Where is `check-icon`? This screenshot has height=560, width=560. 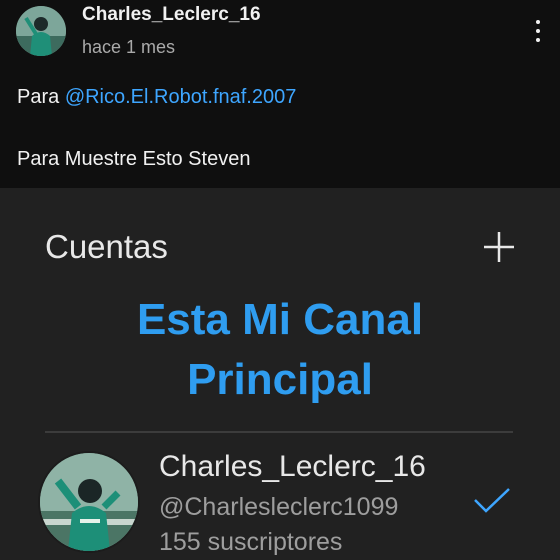
check-icon is located at coordinates (492, 500).